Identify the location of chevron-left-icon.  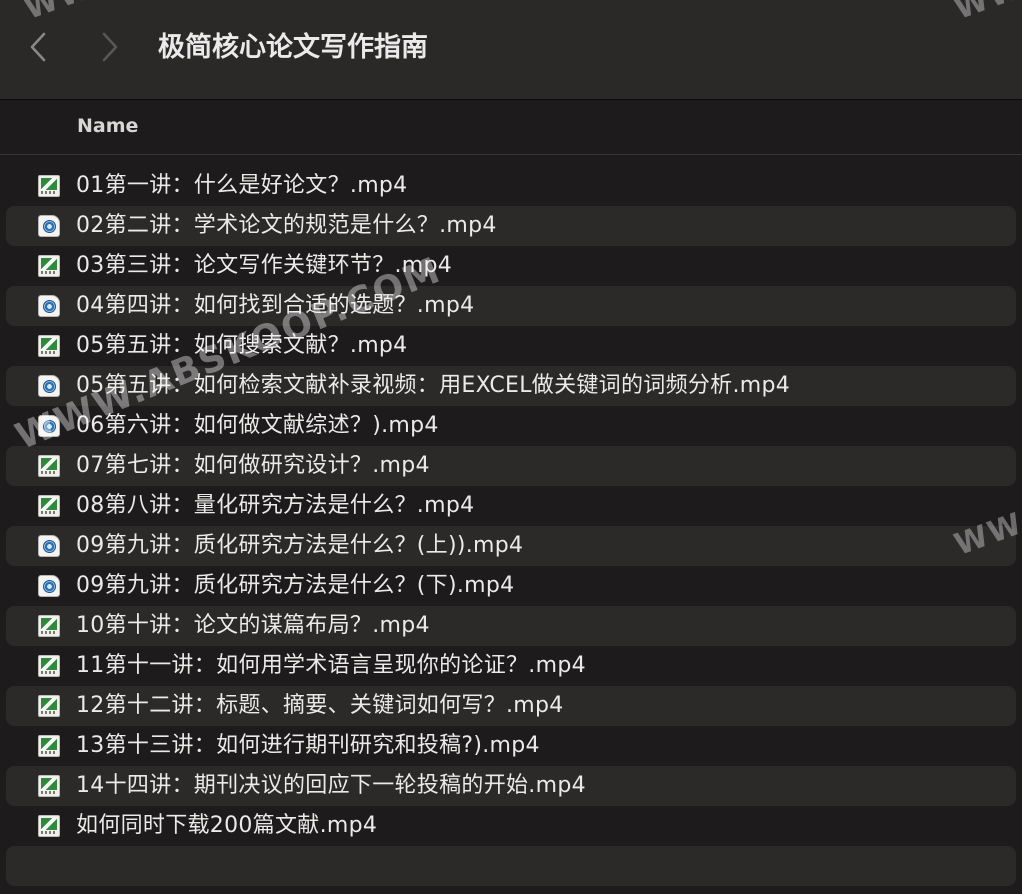
(38, 47).